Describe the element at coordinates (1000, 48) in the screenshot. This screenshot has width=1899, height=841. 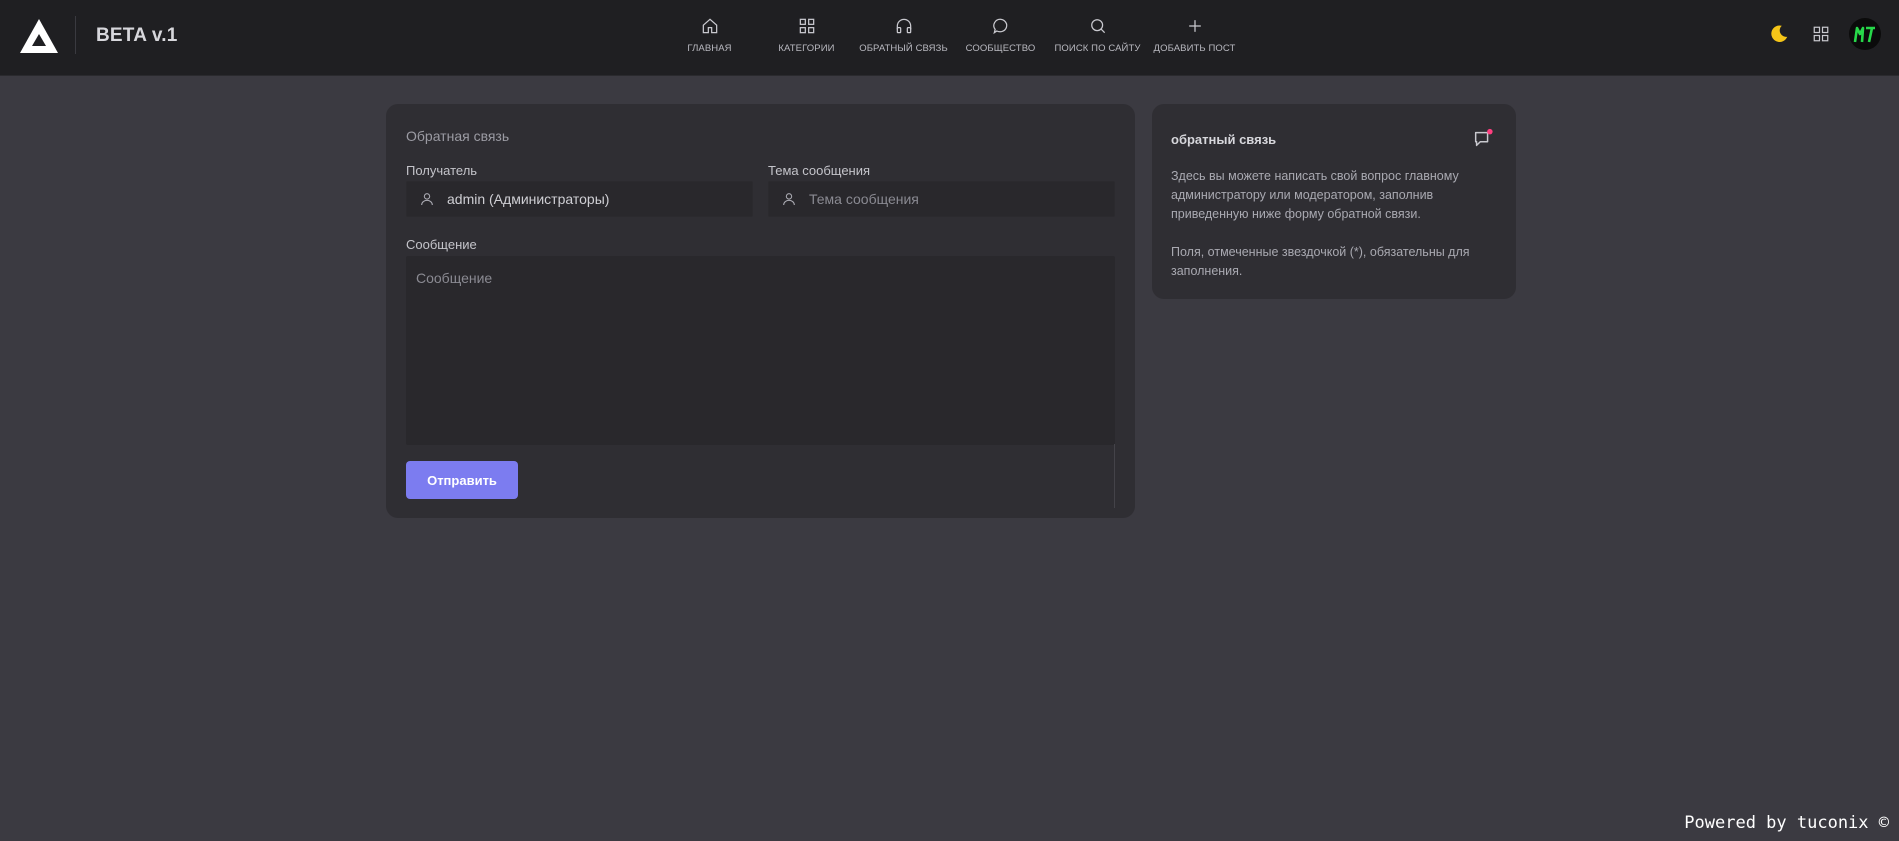
I see `nav-label: СООБЩЕСТВО` at that location.